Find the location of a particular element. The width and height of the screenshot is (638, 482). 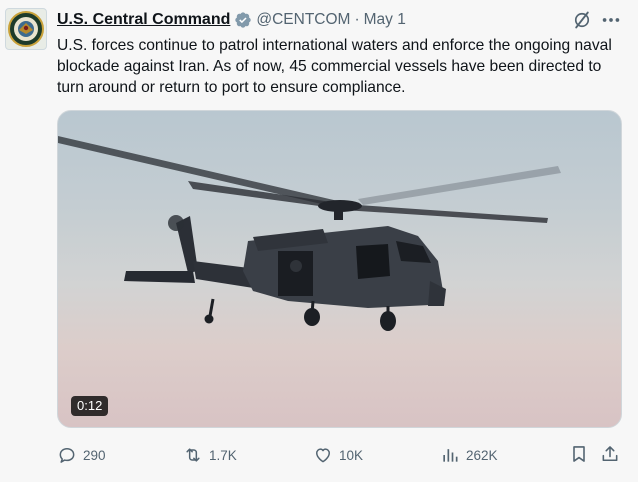

like-count: 10K is located at coordinates (351, 455).